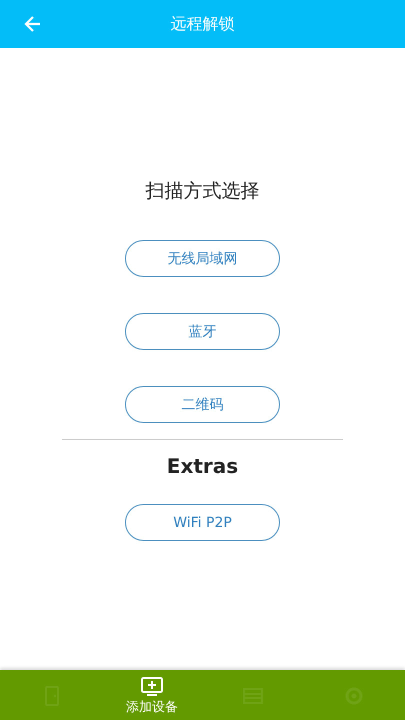  I want to click on option-button: WiFi P2P, so click(202, 522).